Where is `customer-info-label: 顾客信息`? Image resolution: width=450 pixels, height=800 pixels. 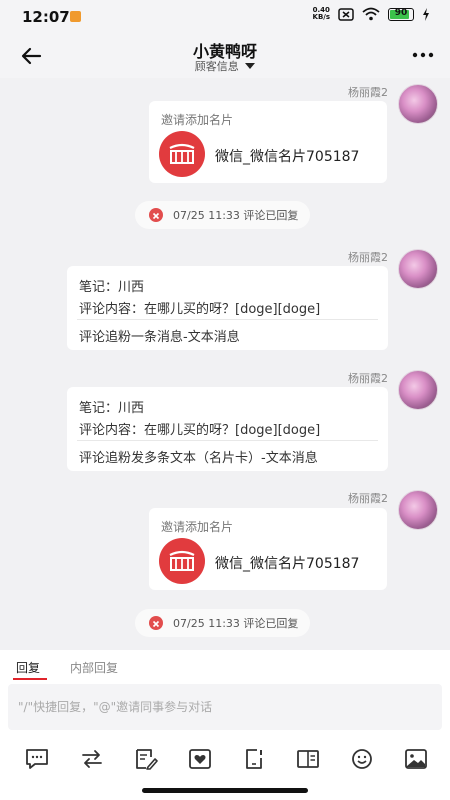
customer-info-label: 顾客信息 is located at coordinates (216, 66).